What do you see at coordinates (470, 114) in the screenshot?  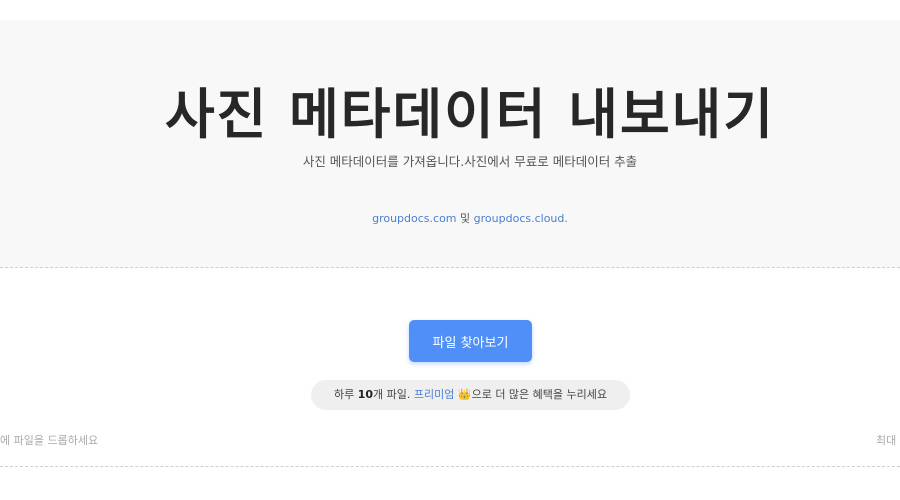 I see `page-title: 사진 메타데이터 내보내기` at bounding box center [470, 114].